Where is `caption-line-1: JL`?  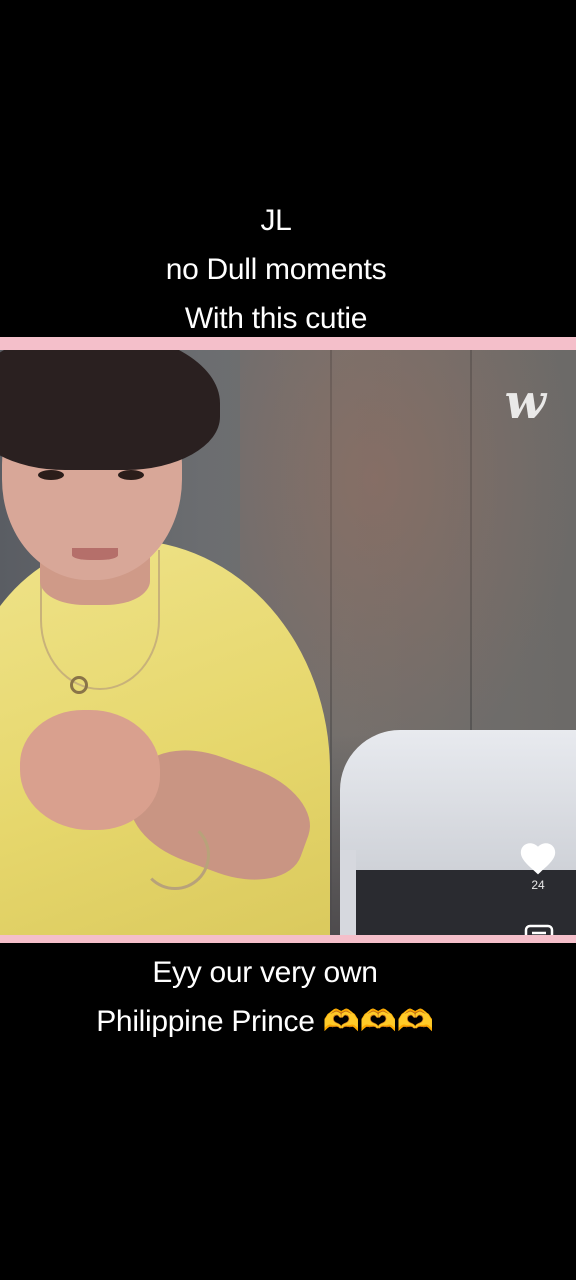 caption-line-1: JL is located at coordinates (276, 220).